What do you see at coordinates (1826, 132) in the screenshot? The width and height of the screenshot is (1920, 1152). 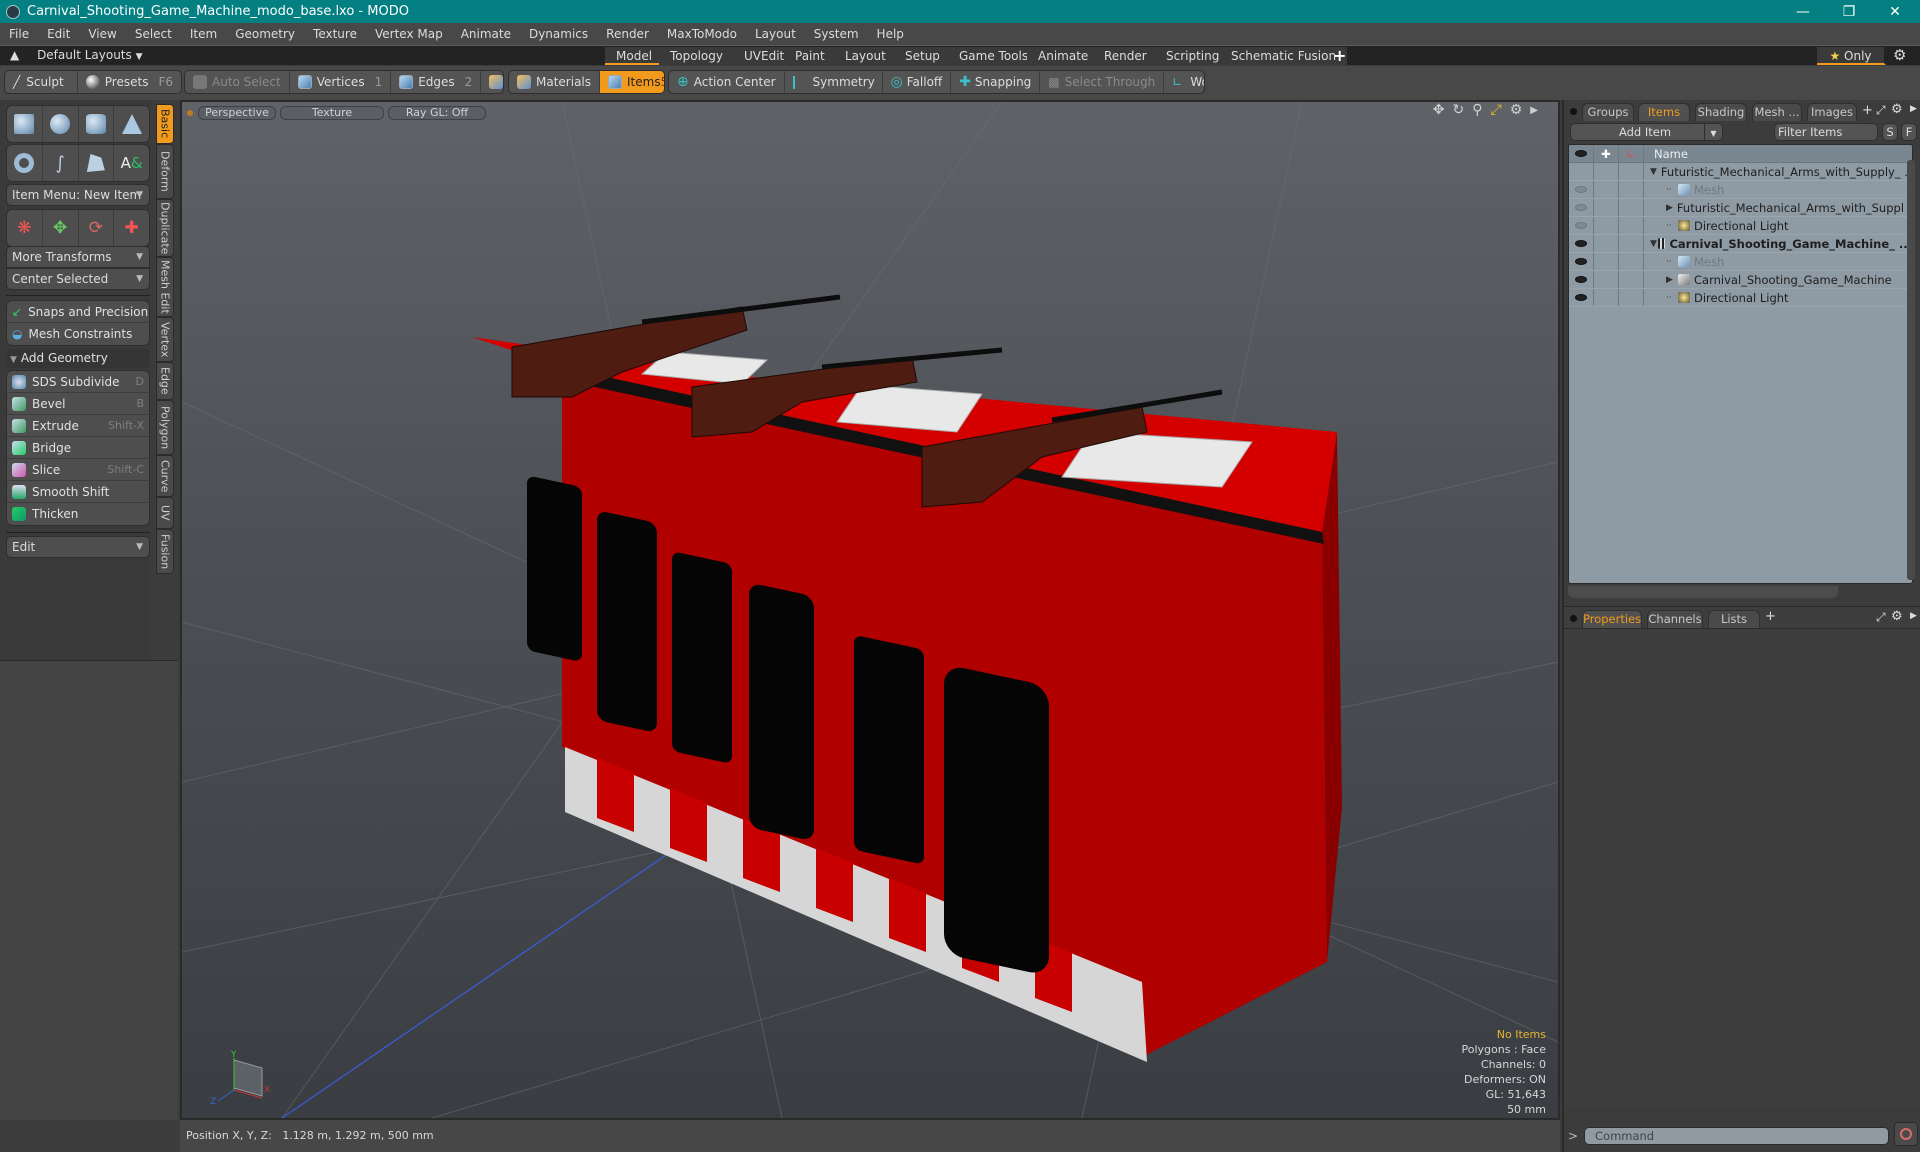 I see `filter-items-input: Filter Items` at bounding box center [1826, 132].